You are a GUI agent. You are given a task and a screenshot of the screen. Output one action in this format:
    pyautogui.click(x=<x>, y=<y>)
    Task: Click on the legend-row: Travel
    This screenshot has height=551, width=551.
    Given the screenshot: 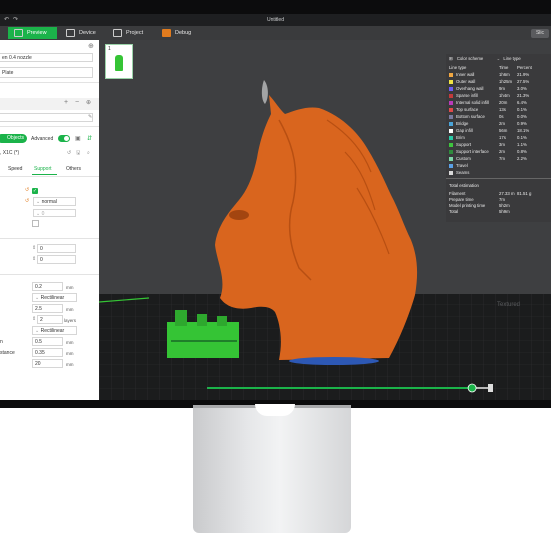 What is the action you would take?
    pyautogui.click(x=458, y=166)
    